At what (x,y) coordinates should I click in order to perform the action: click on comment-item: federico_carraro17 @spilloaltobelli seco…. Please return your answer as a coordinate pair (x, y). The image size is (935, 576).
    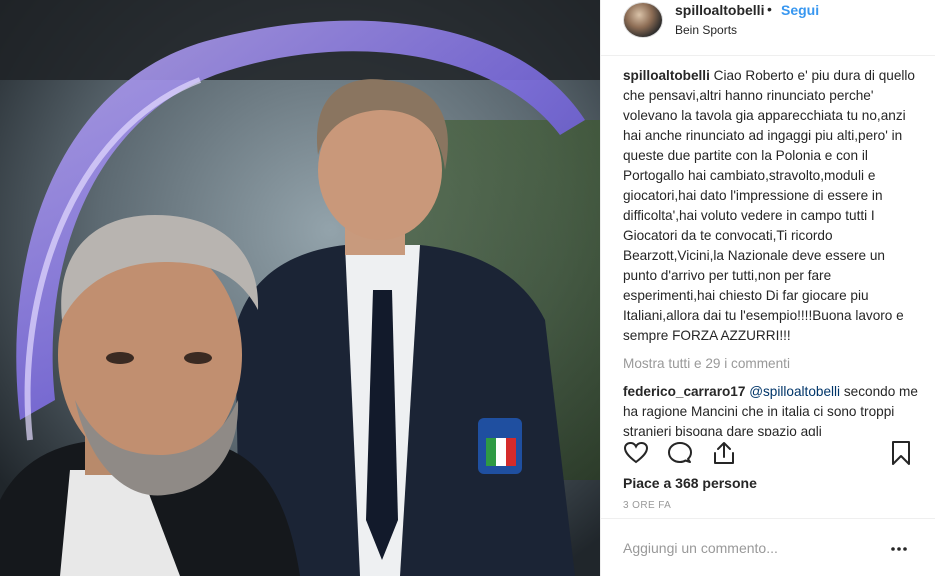
    Looking at the image, I should click on (770, 409).